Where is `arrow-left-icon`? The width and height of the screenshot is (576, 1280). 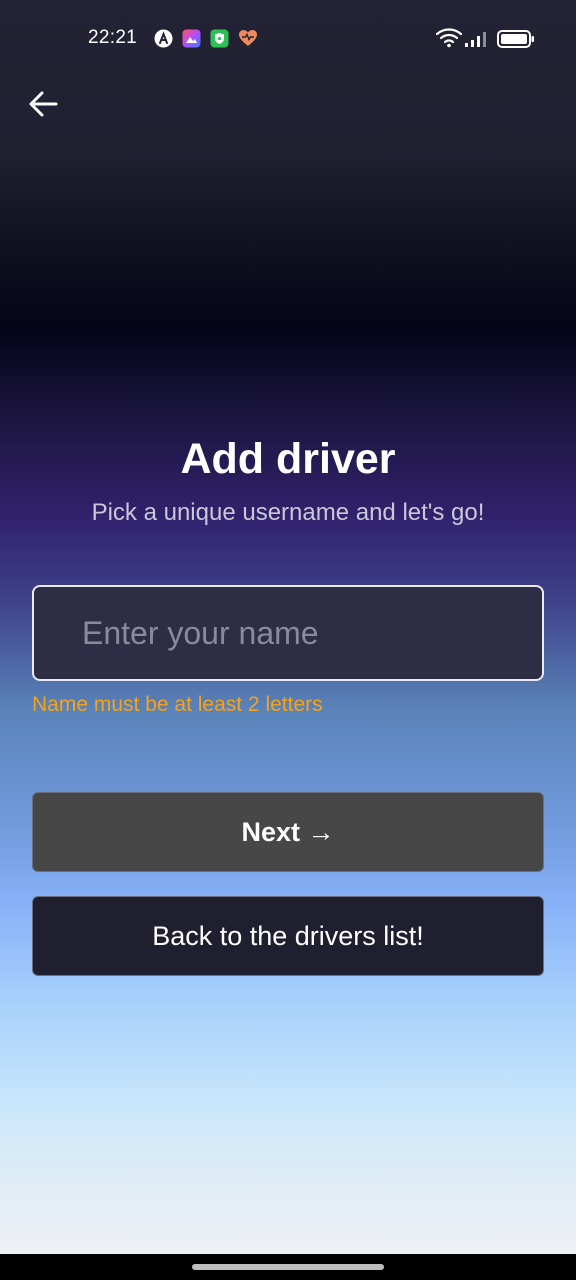 arrow-left-icon is located at coordinates (43, 104).